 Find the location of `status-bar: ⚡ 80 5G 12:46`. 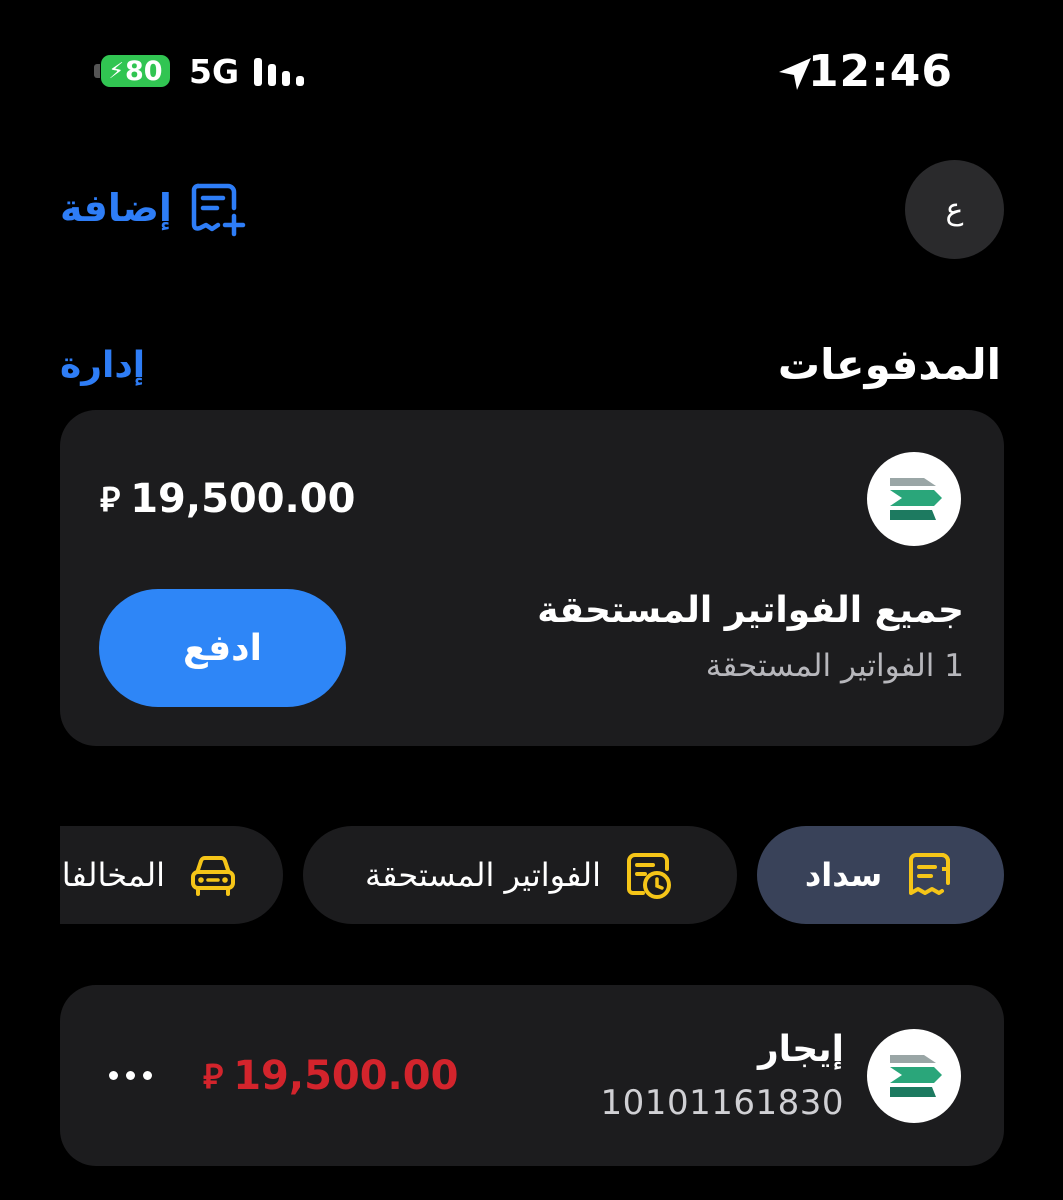

status-bar: ⚡ 80 5G 12:46 is located at coordinates (531, 72).